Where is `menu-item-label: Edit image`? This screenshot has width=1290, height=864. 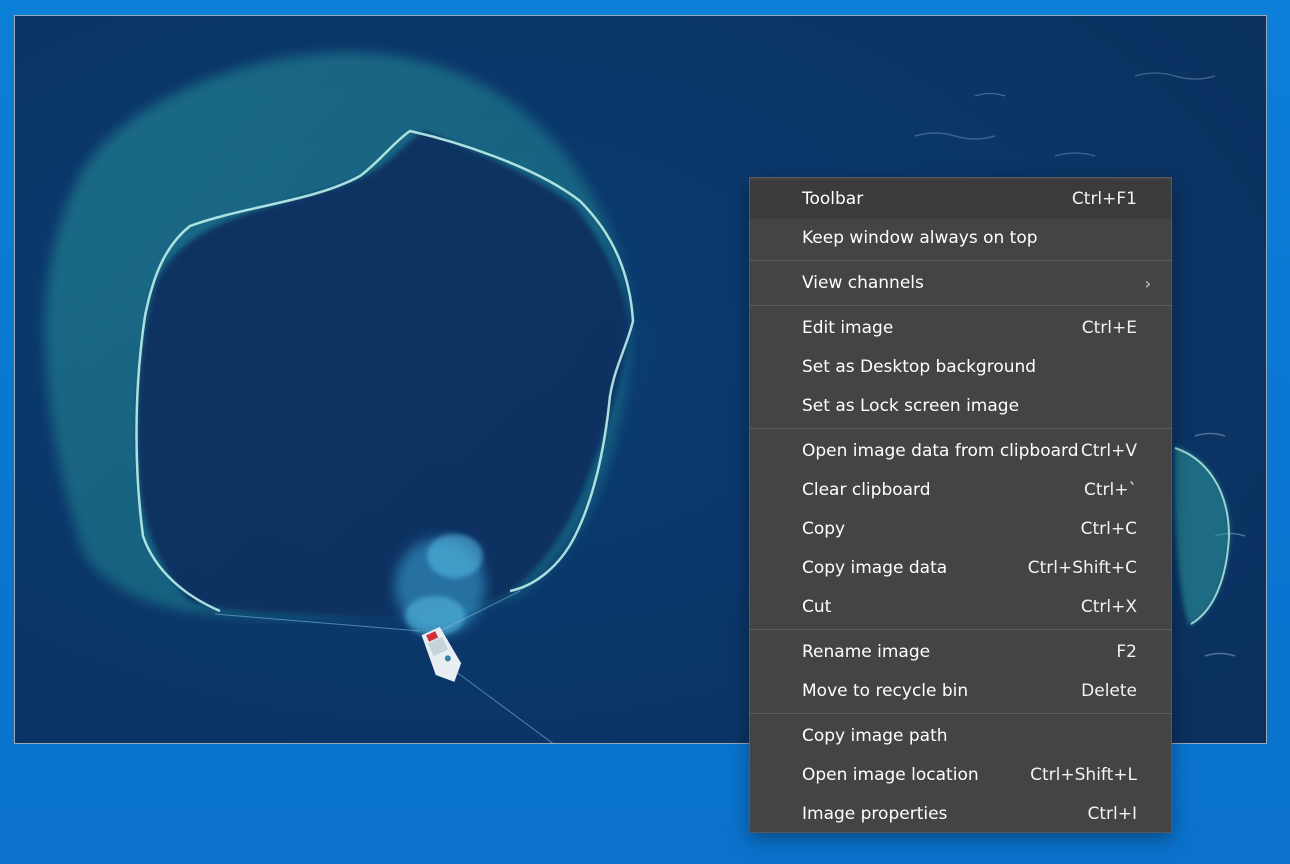 menu-item-label: Edit image is located at coordinates (848, 328).